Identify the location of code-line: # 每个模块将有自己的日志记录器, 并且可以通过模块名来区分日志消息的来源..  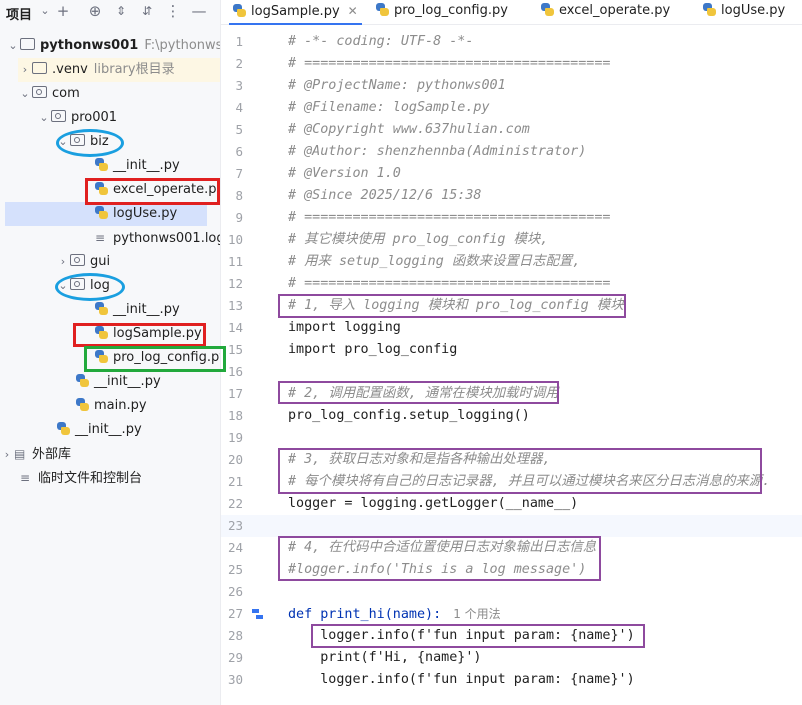
(529, 481).